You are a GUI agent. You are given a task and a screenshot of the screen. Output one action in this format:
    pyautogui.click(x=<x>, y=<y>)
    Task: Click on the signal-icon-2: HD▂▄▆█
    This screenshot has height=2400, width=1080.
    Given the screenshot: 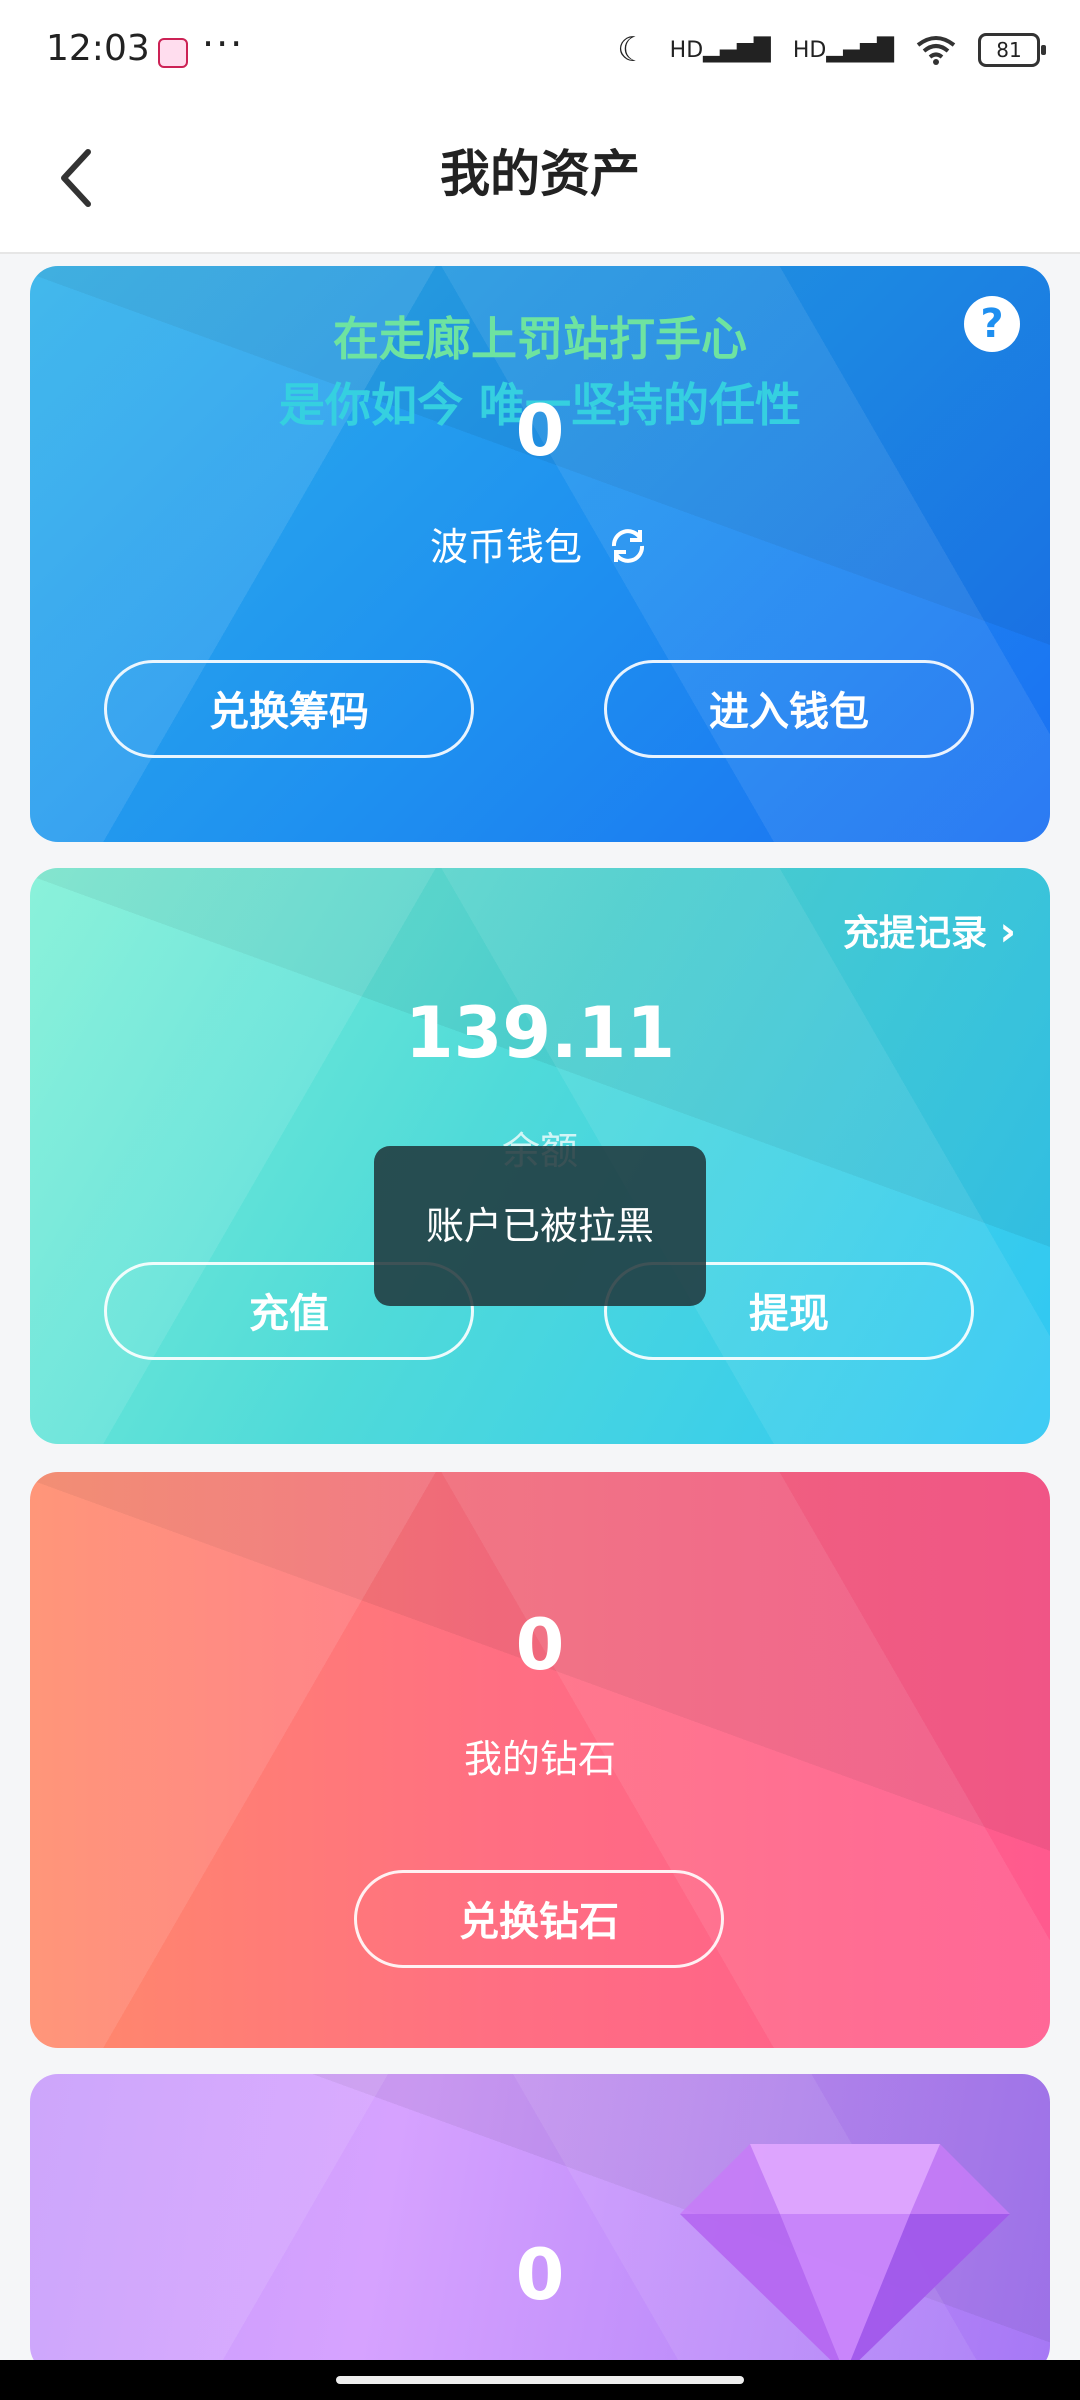 What is the action you would take?
    pyautogui.click(x=843, y=50)
    